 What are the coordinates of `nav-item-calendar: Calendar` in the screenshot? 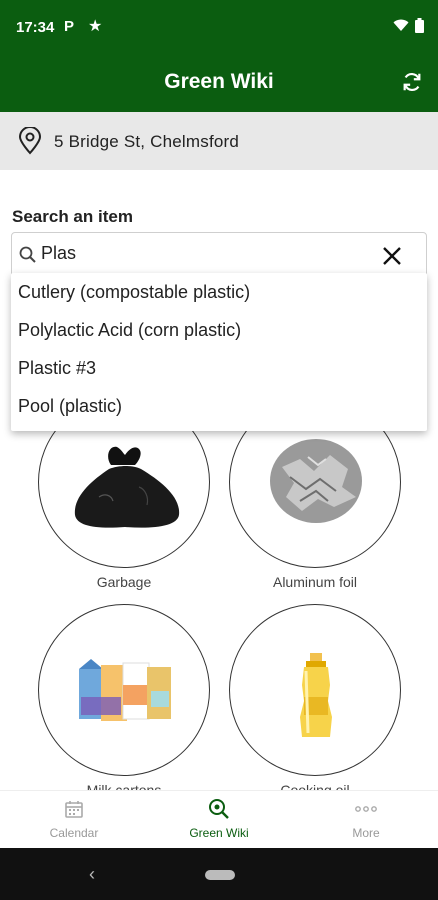 It's located at (74, 819).